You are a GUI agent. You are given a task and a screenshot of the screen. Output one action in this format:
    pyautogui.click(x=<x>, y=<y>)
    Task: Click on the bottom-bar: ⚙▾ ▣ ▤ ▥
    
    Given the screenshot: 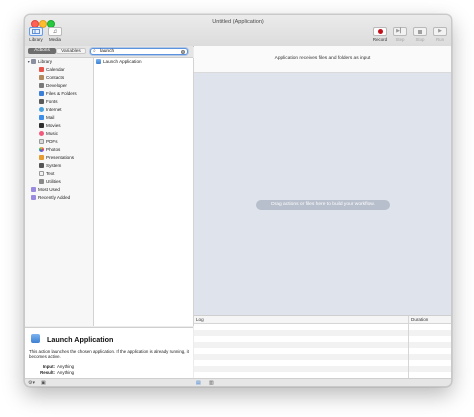 What is the action you would take?
    pyautogui.click(x=238, y=382)
    